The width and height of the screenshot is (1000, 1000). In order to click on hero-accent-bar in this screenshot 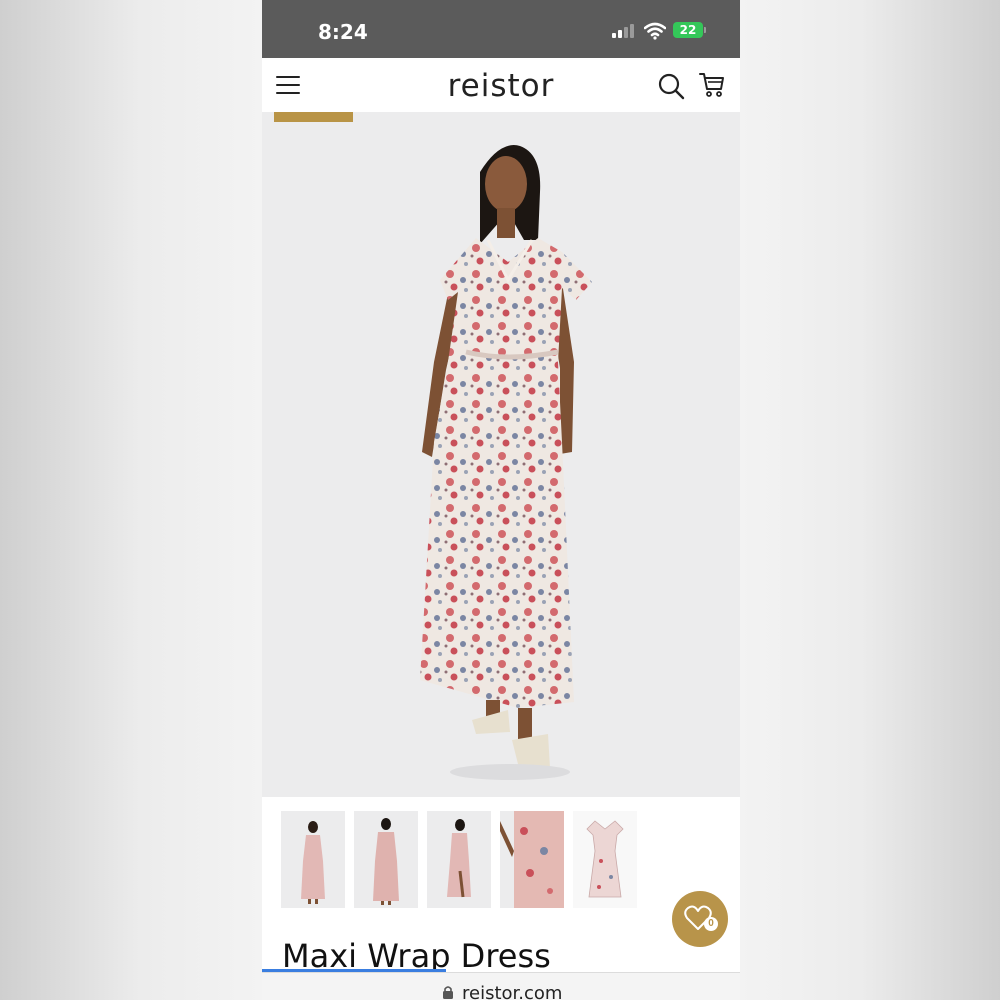, I will do `click(313, 117)`.